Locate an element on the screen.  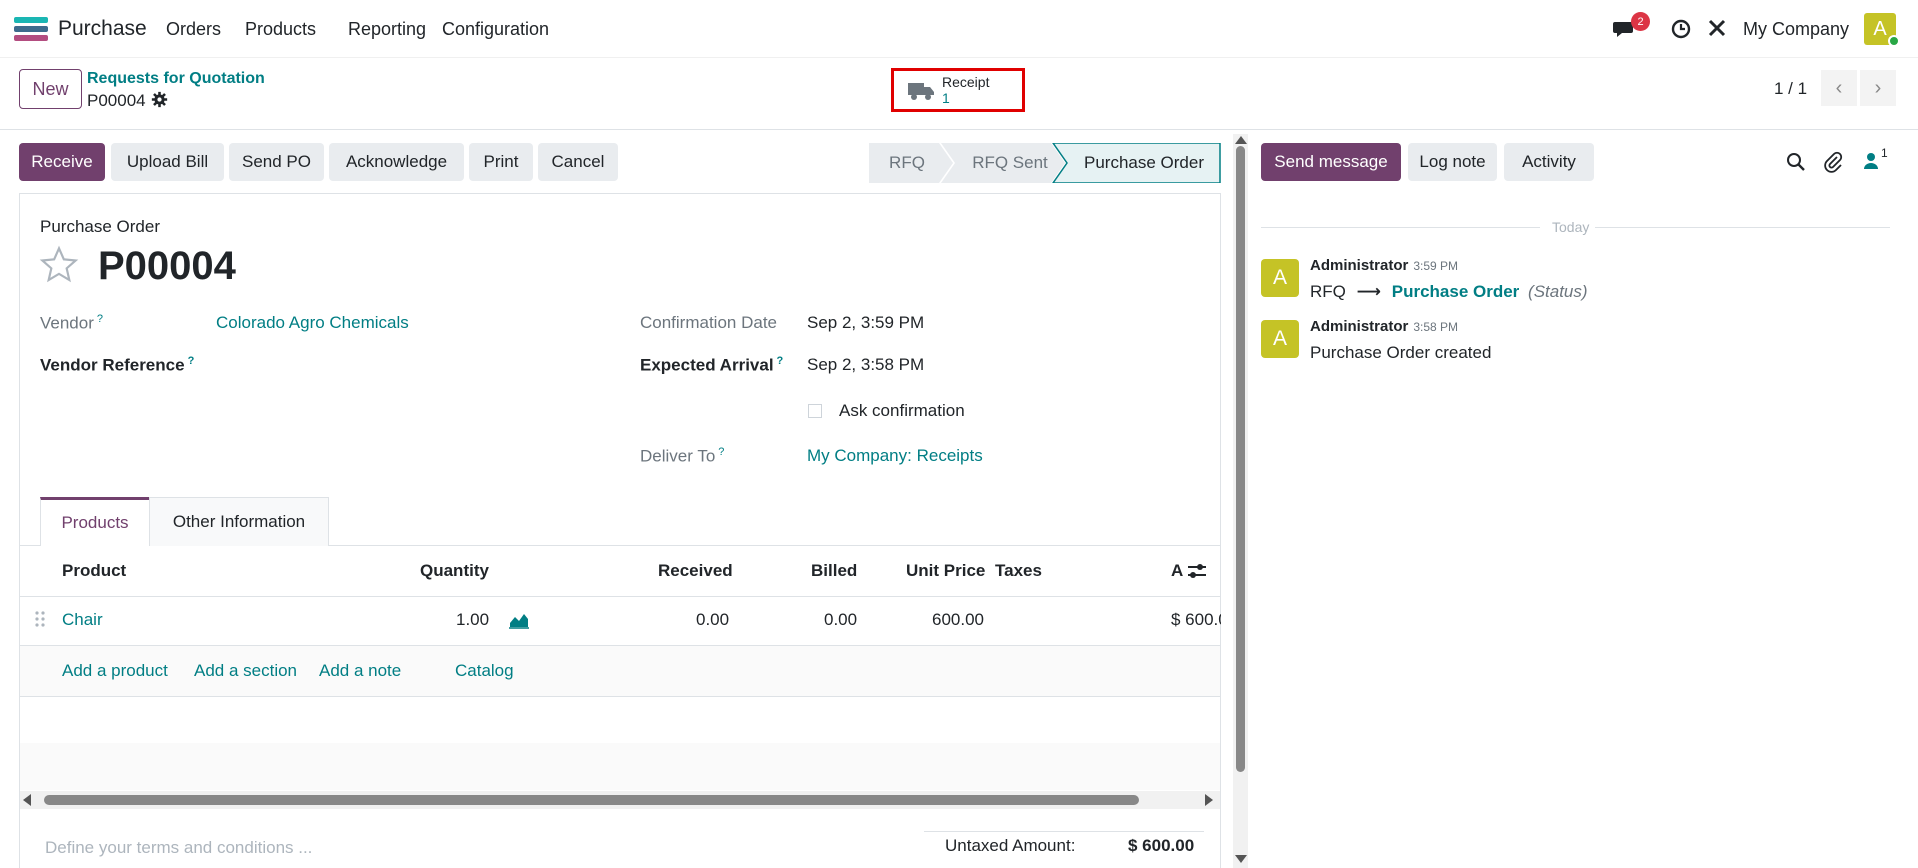
breadcrumb-rfq-link: Requests for Quotation is located at coordinates (176, 79).